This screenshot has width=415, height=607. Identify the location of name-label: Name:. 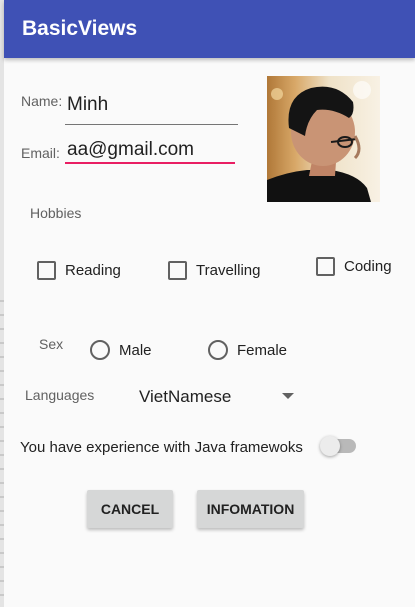
(42, 101).